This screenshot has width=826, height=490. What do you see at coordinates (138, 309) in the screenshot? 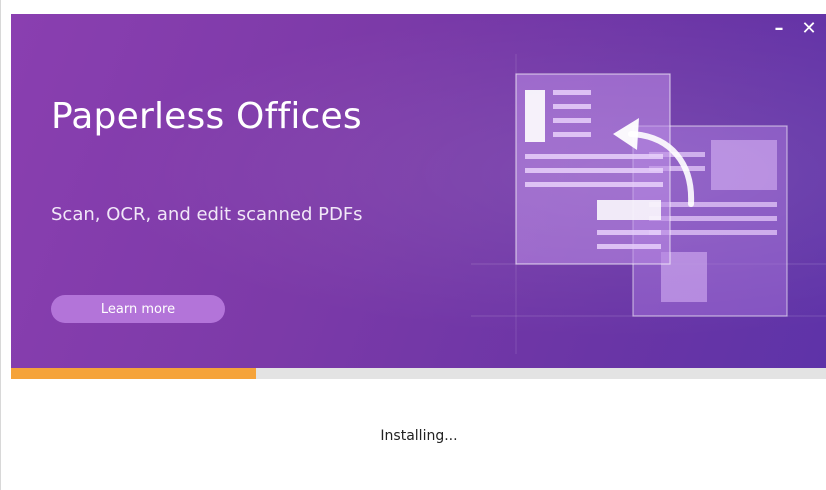
I see `learn-more-button: Learn more` at bounding box center [138, 309].